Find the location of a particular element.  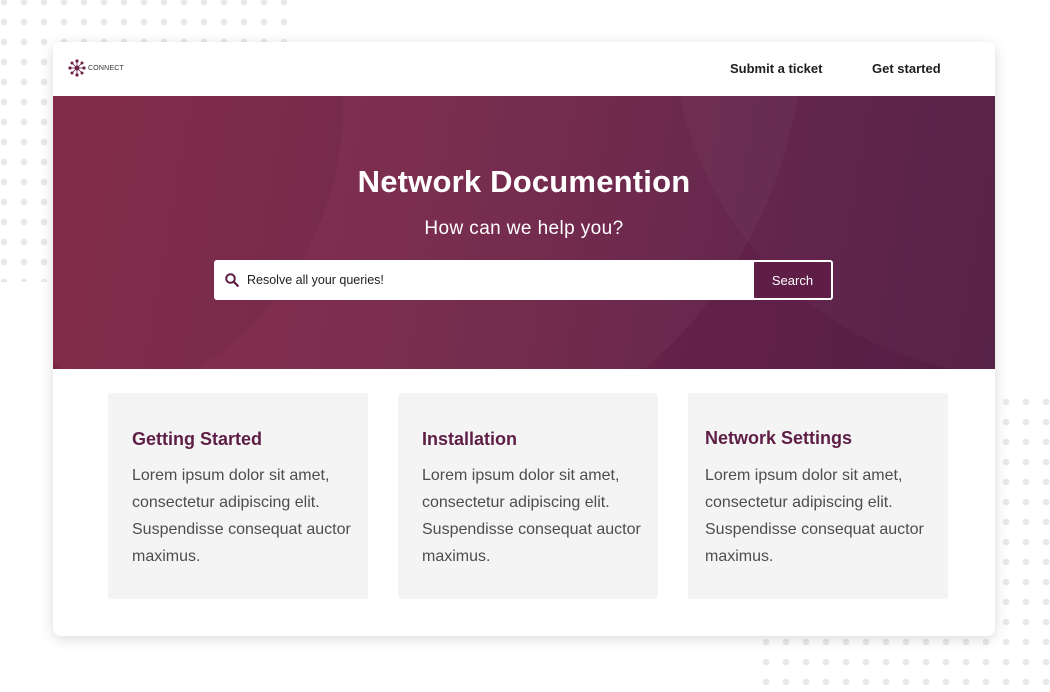

card-title: Getting Started is located at coordinates (197, 439).